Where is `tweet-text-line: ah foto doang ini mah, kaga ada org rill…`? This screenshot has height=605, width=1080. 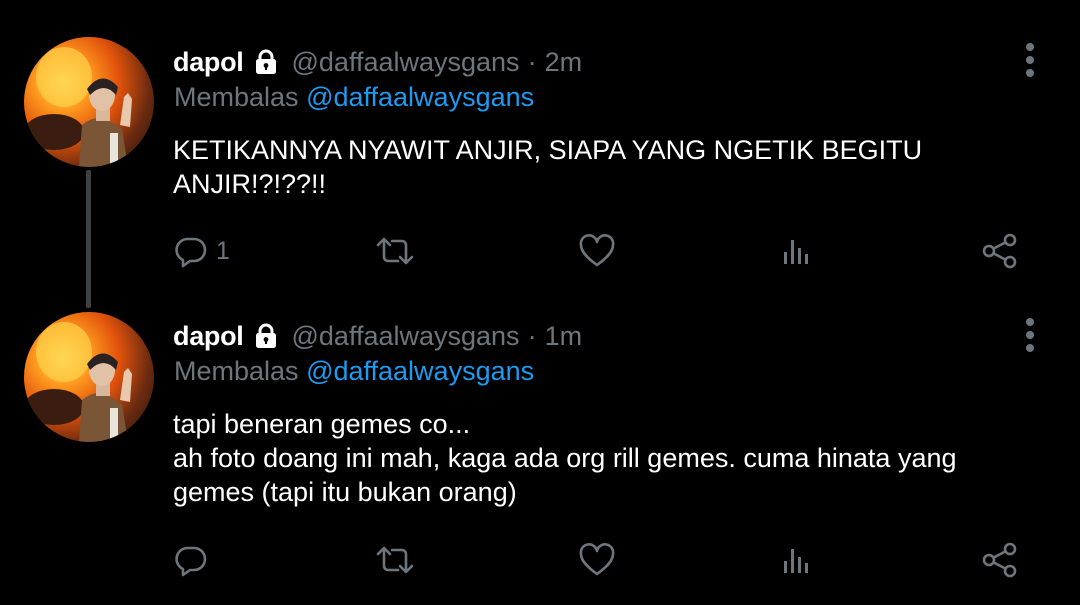 tweet-text-line: ah foto doang ini mah, kaga ada org rill… is located at coordinates (565, 458).